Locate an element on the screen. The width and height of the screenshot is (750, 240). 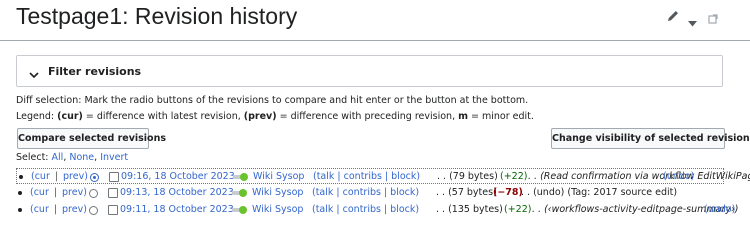
select-invert-link: Invert is located at coordinates (114, 157).